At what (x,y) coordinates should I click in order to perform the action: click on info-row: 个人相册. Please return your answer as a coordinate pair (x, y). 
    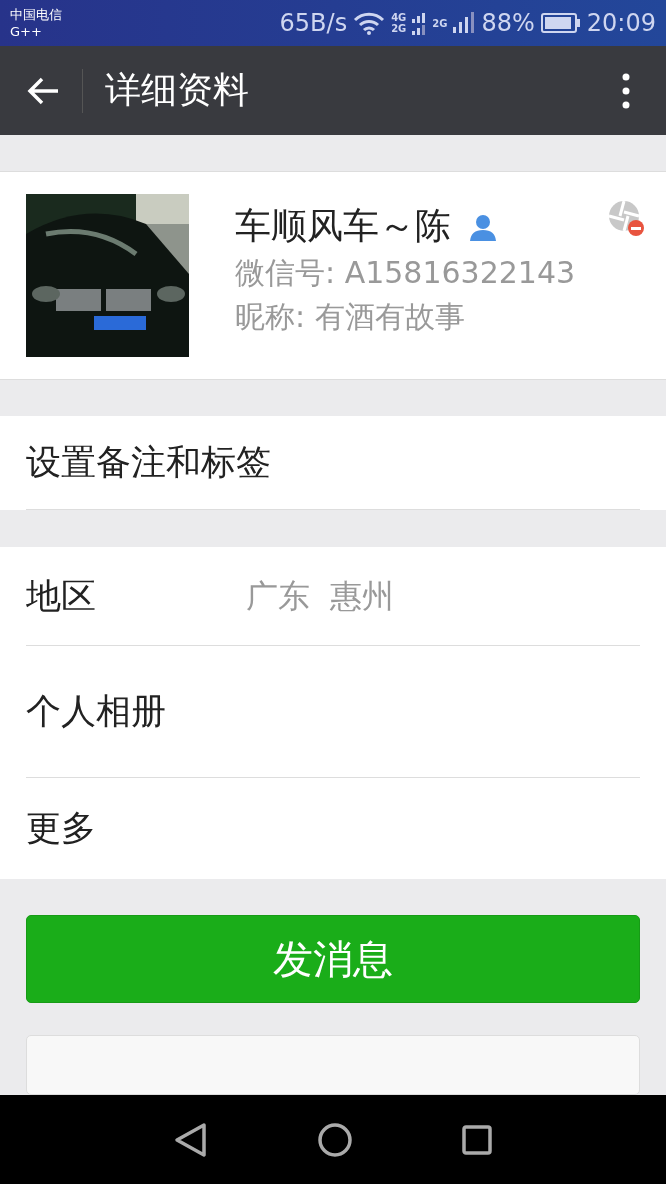
    Looking at the image, I should click on (333, 712).